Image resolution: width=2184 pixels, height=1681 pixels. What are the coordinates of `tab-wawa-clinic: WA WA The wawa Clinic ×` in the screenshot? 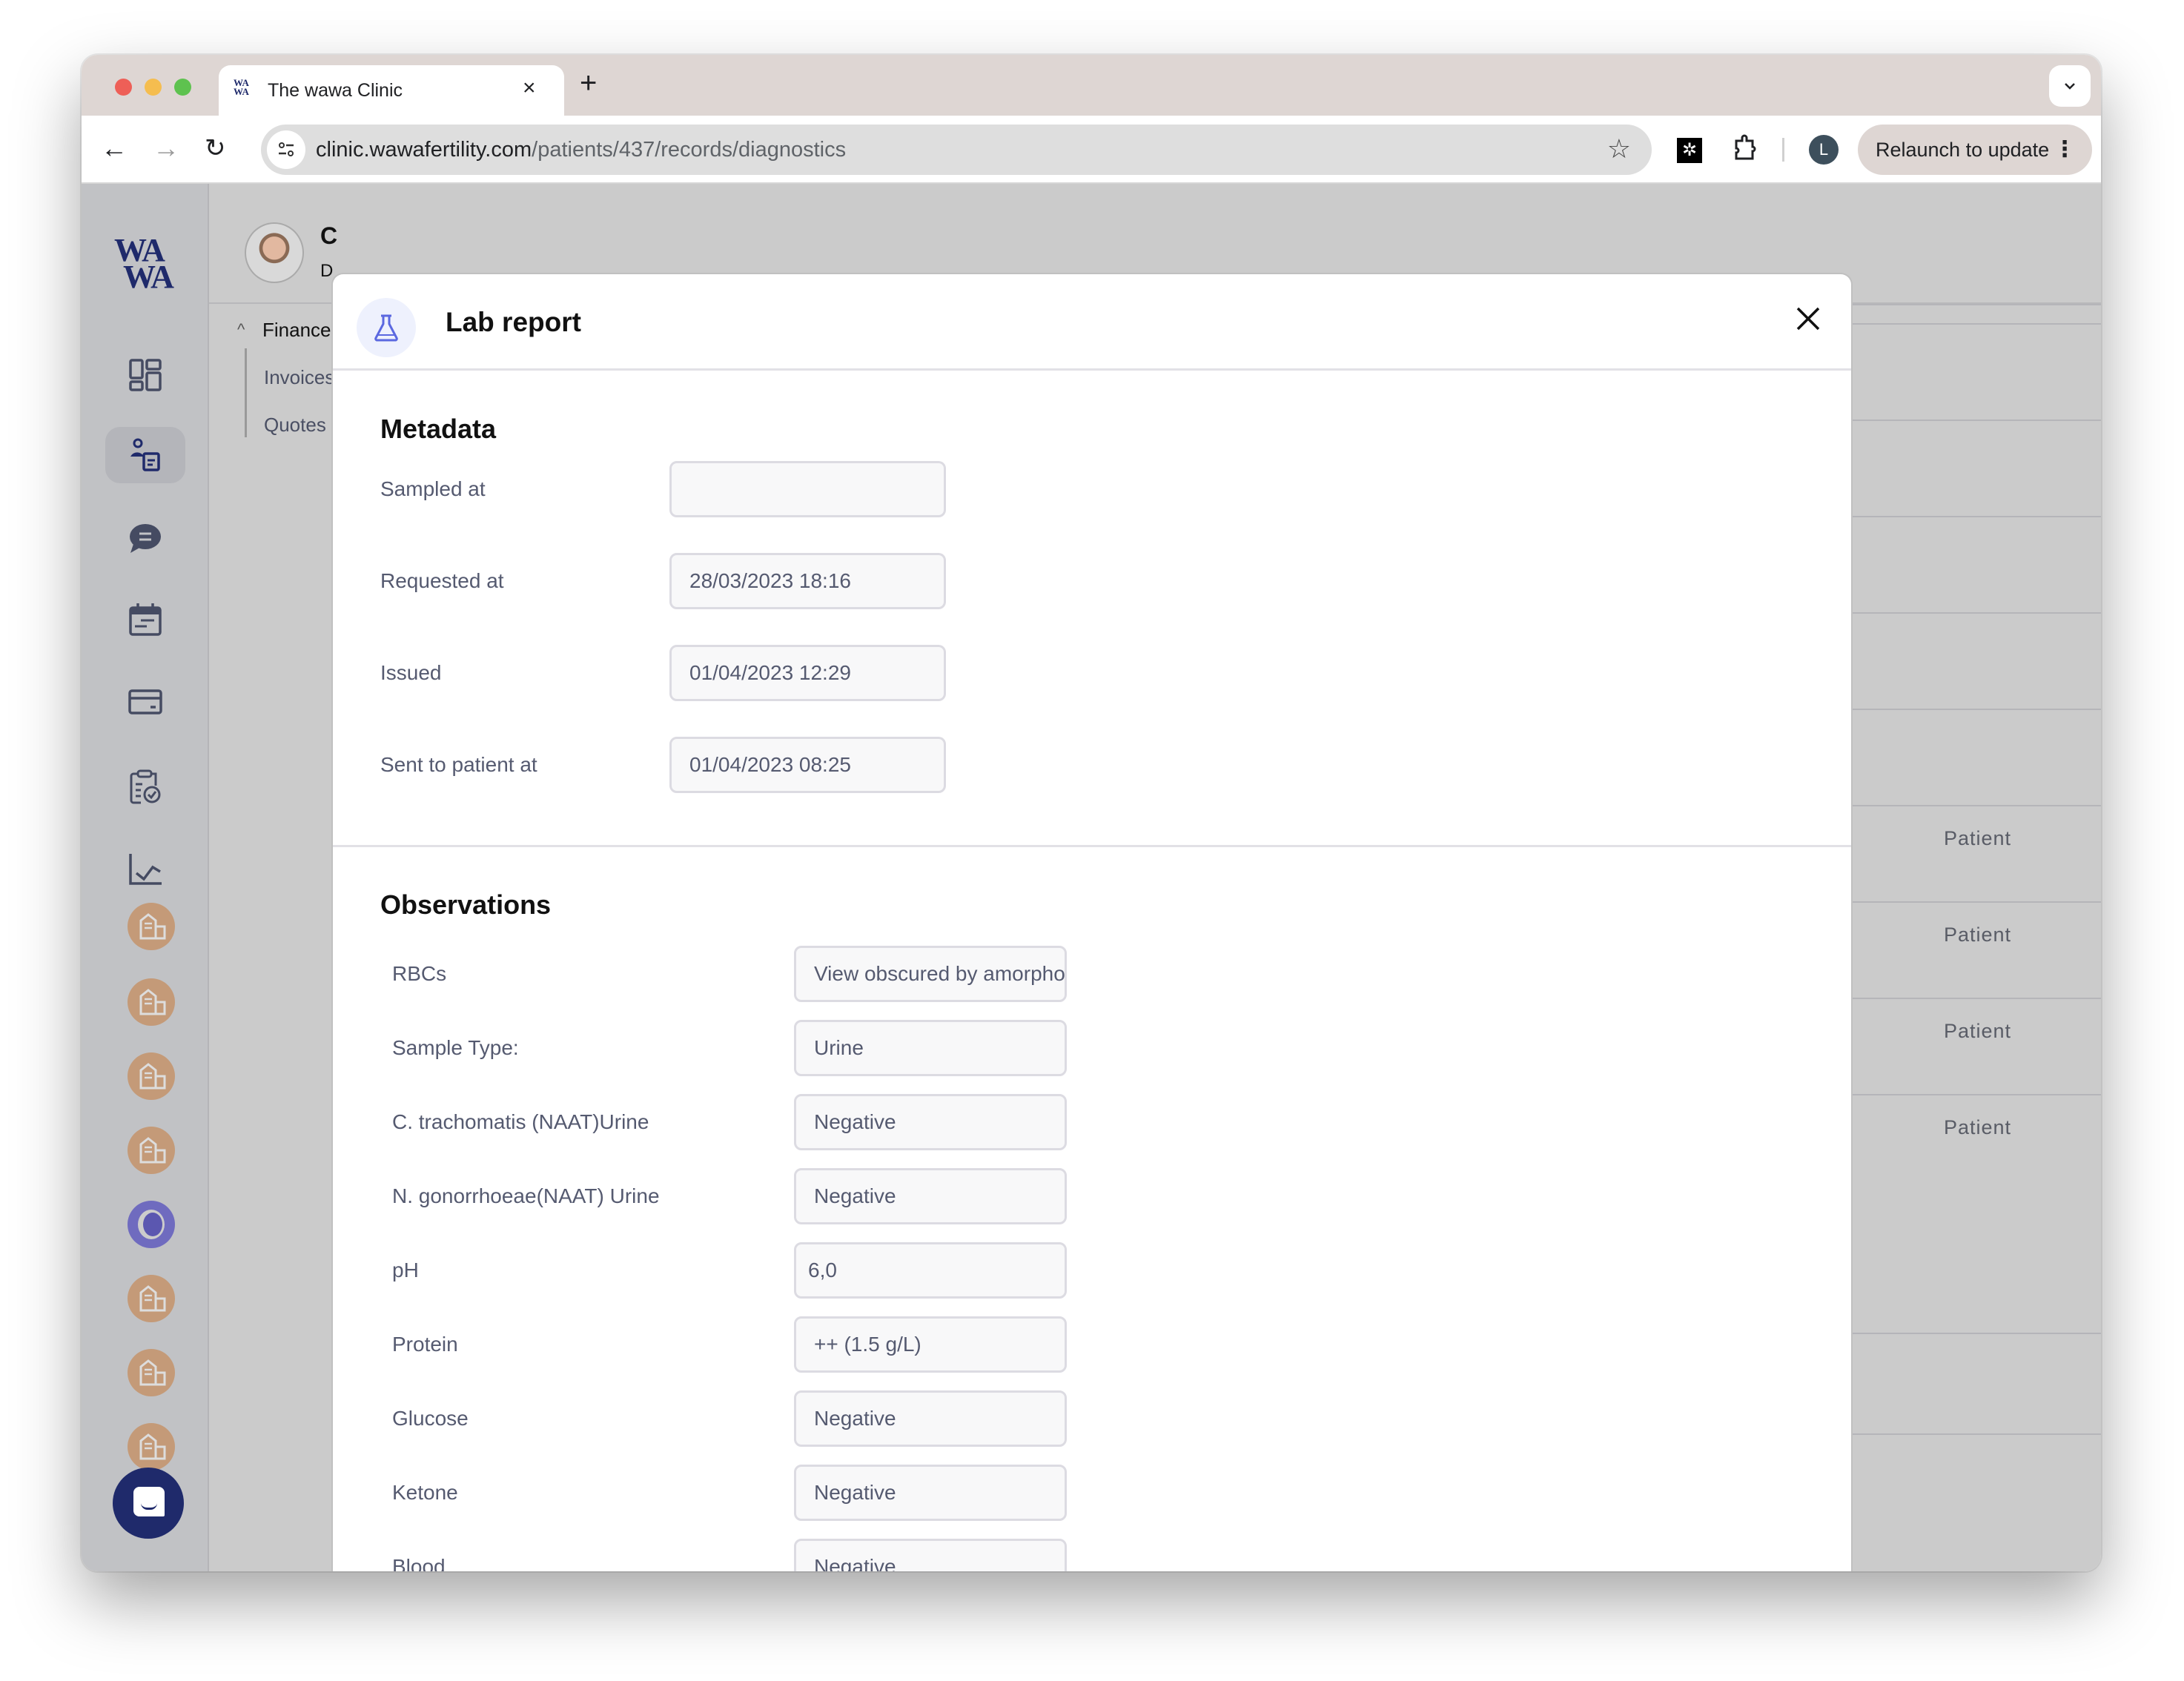 It's located at (391, 90).